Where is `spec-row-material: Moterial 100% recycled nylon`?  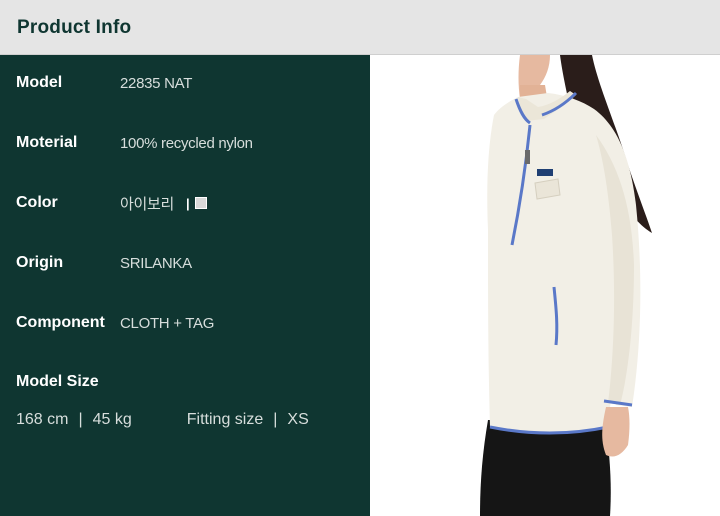
spec-row-material: Moterial 100% recycled nylon is located at coordinates (134, 143).